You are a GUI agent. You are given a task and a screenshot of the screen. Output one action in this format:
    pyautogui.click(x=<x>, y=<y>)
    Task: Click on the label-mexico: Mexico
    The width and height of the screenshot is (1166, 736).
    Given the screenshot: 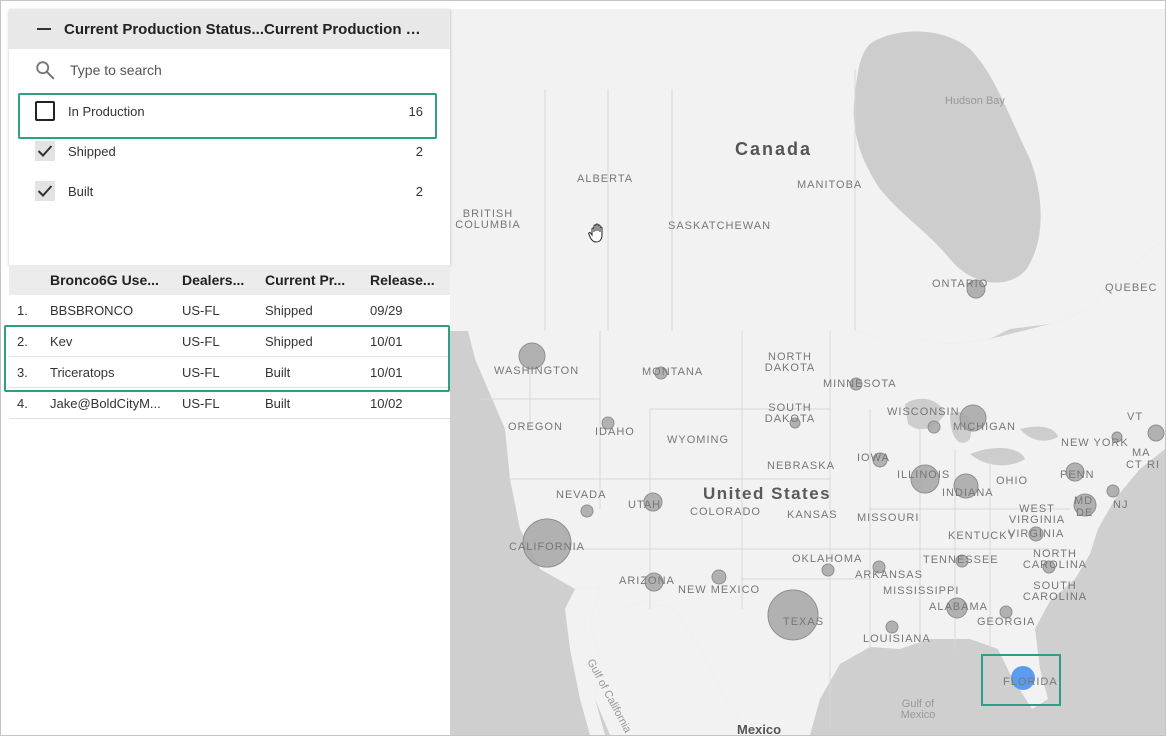 What is the action you would take?
    pyautogui.click(x=759, y=728)
    